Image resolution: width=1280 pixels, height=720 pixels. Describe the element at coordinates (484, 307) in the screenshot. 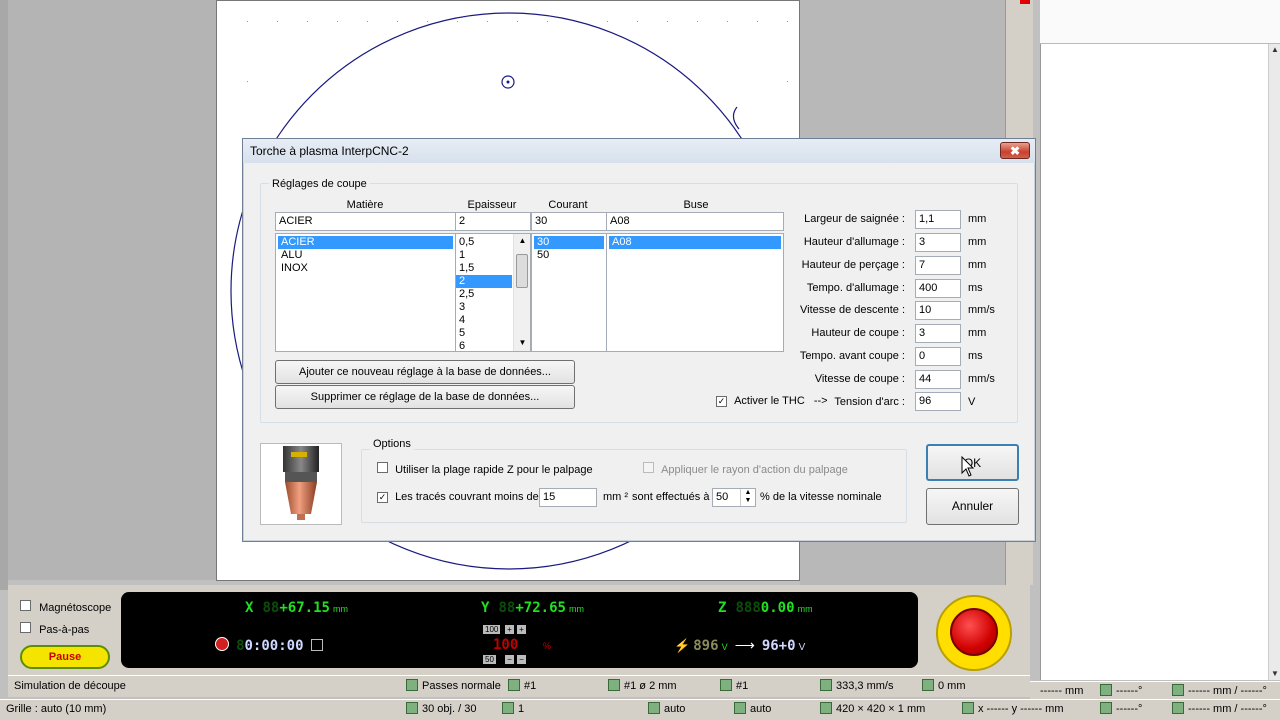

I see `list-item: 3` at that location.